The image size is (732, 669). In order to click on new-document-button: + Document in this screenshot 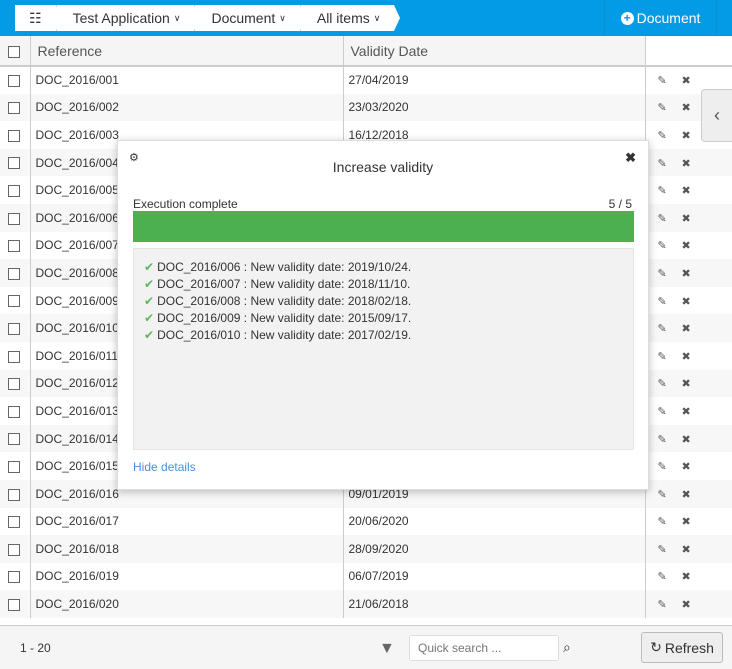, I will do `click(660, 18)`.